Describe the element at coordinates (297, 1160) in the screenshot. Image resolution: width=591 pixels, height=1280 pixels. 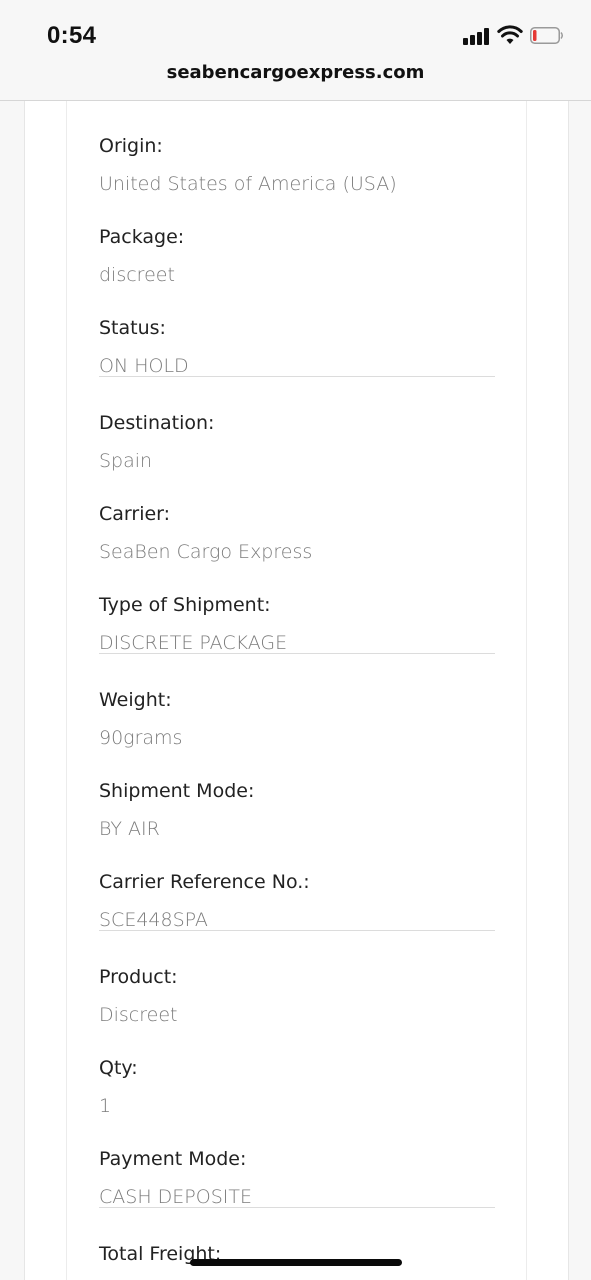
I see `field-payment-mode: Payment Mode: CASH DEPOSITE` at that location.